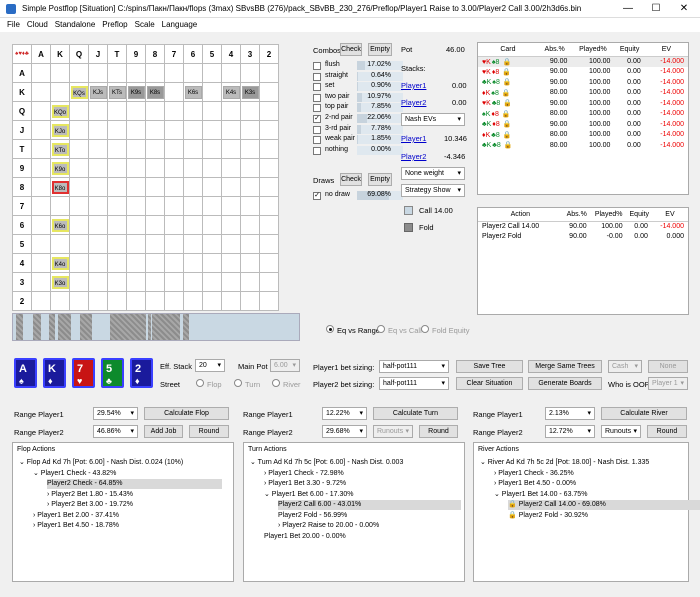 This screenshot has width=700, height=597. I want to click on grid-col-header: 8, so click(155, 54).